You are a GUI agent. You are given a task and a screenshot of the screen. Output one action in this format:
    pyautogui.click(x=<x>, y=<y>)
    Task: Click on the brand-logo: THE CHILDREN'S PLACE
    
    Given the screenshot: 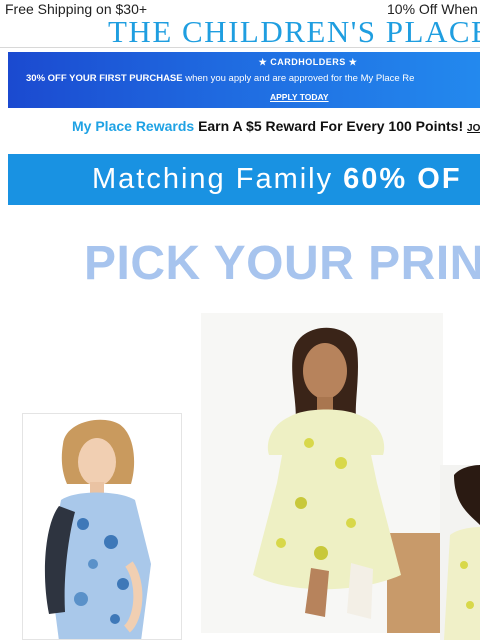 What is the action you would take?
    pyautogui.click(x=294, y=32)
    